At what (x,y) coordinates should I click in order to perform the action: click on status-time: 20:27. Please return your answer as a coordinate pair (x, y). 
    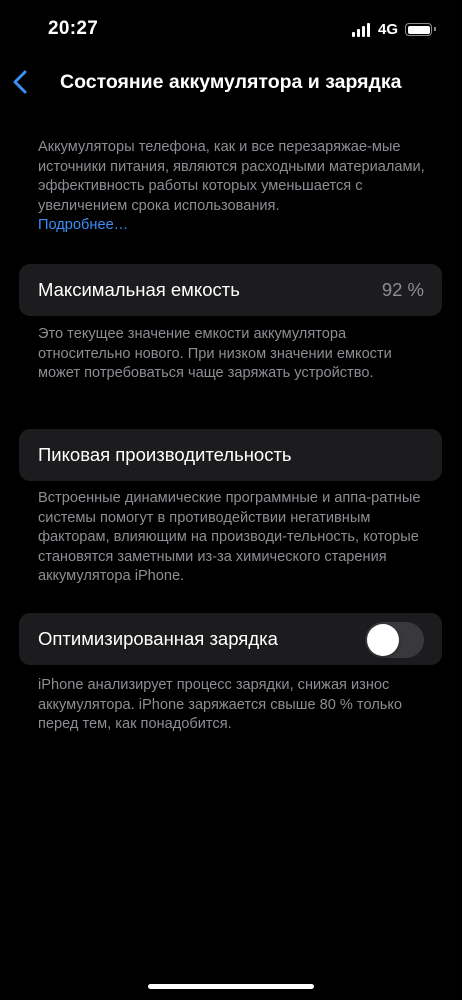
    Looking at the image, I should click on (73, 28).